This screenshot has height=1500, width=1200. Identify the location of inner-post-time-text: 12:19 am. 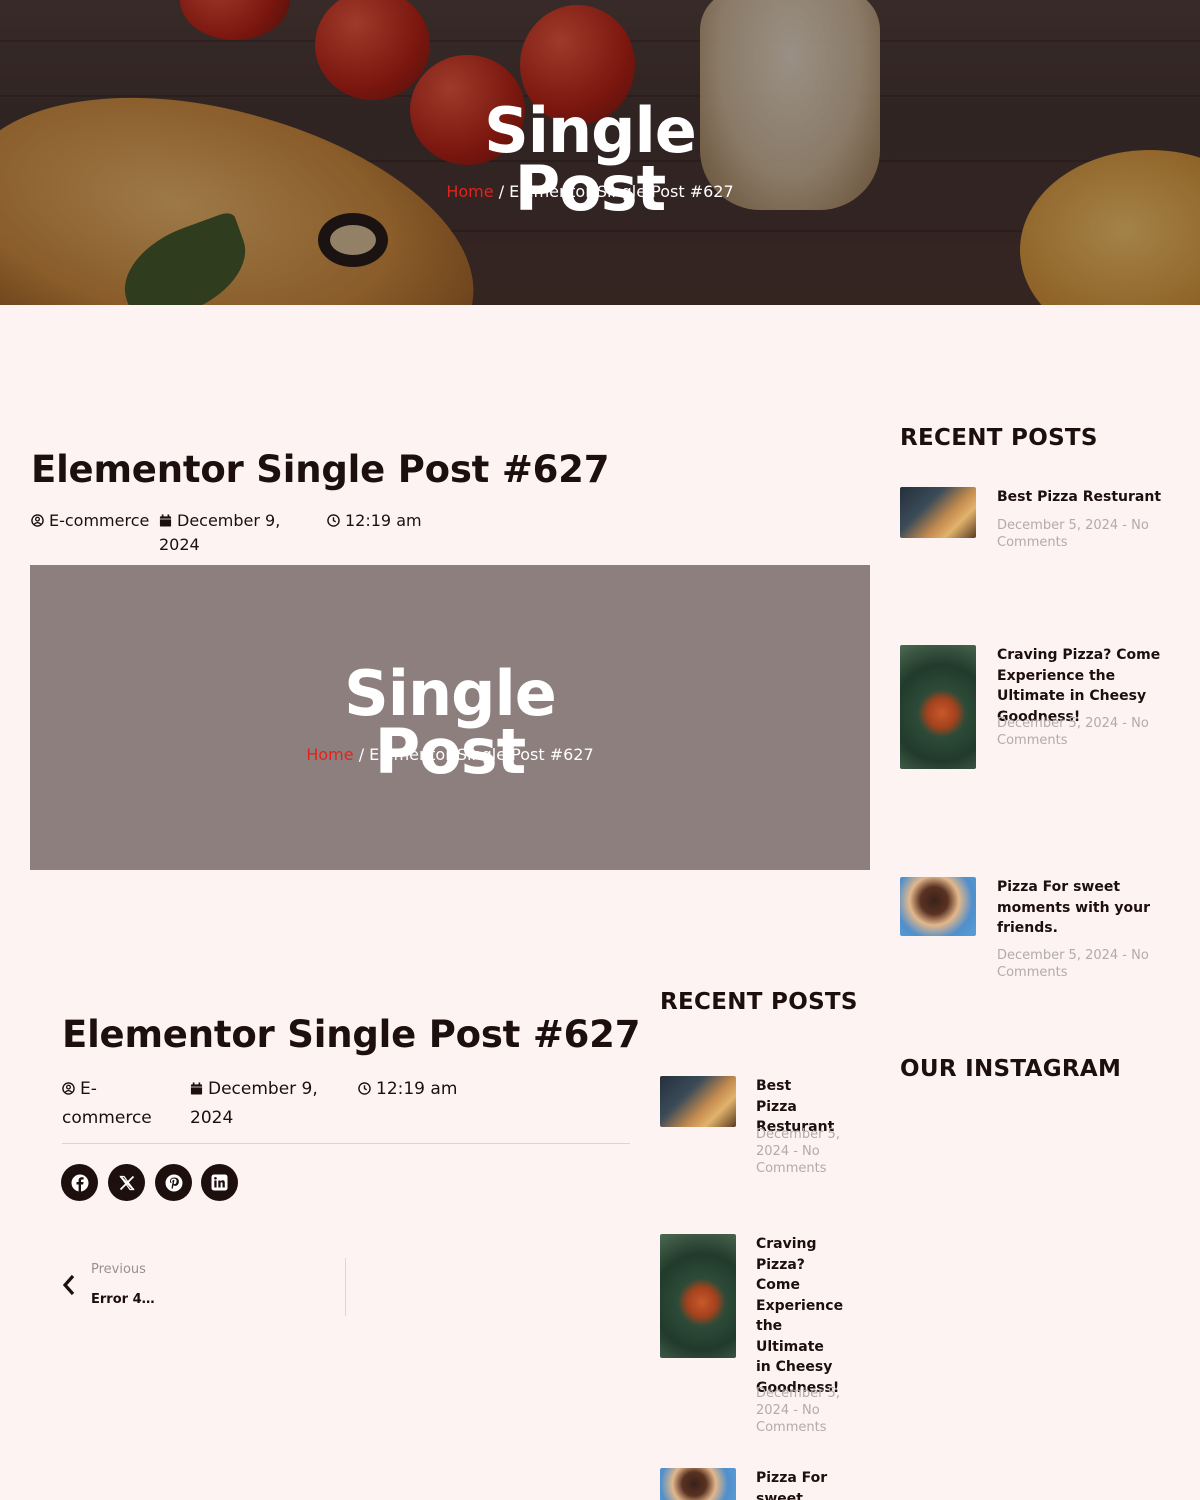
(417, 1089).